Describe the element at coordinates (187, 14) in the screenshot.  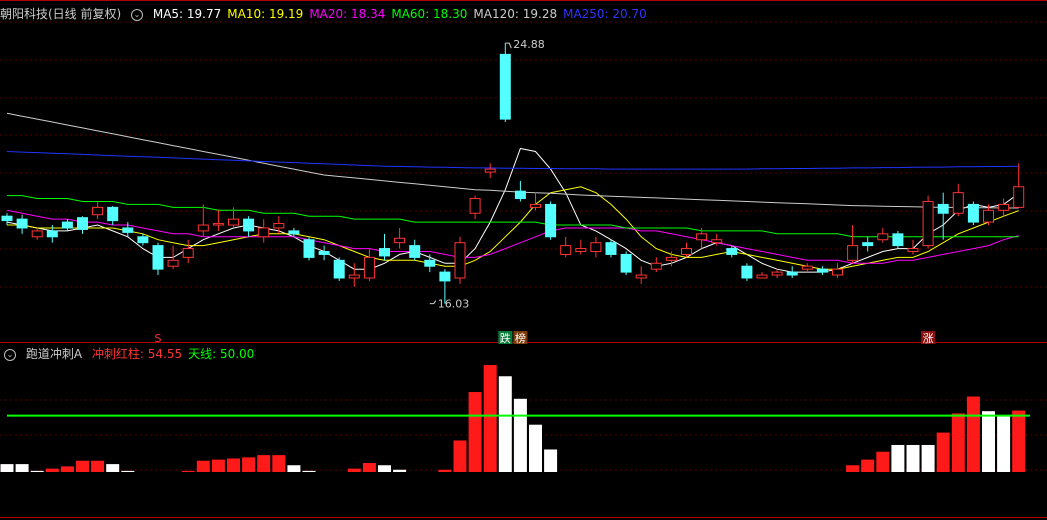
I see `ma-label-0: MA5: 19.77` at that location.